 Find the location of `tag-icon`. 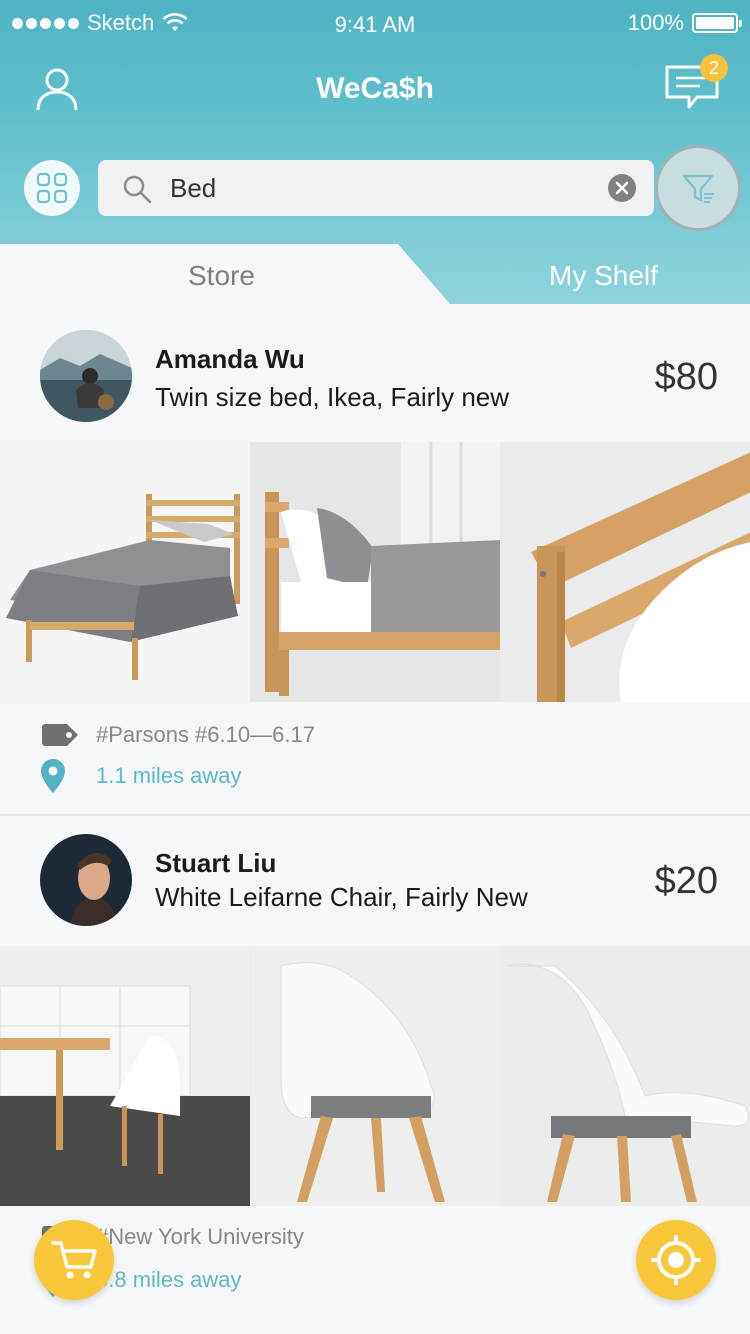

tag-icon is located at coordinates (60, 735).